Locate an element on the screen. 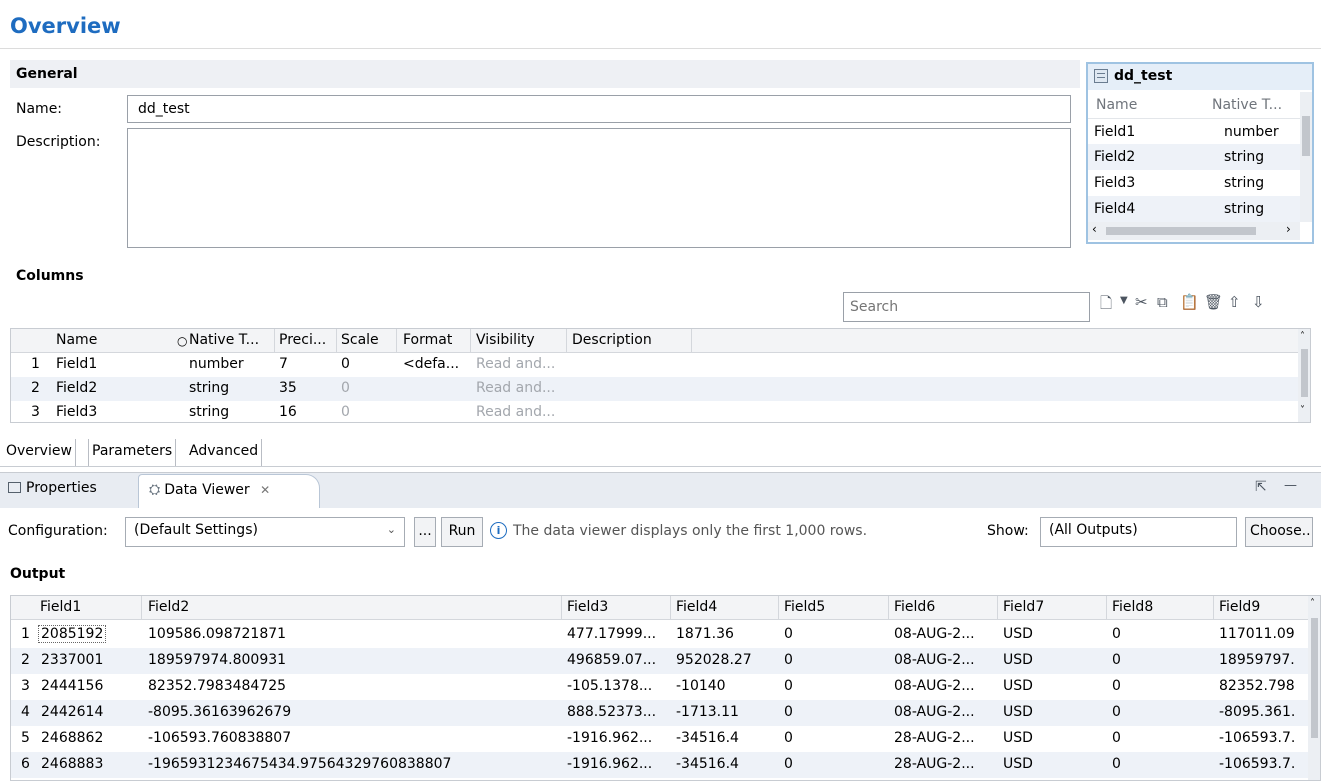 The image size is (1321, 781). move-up-icon: ⇧ is located at coordinates (1234, 302).